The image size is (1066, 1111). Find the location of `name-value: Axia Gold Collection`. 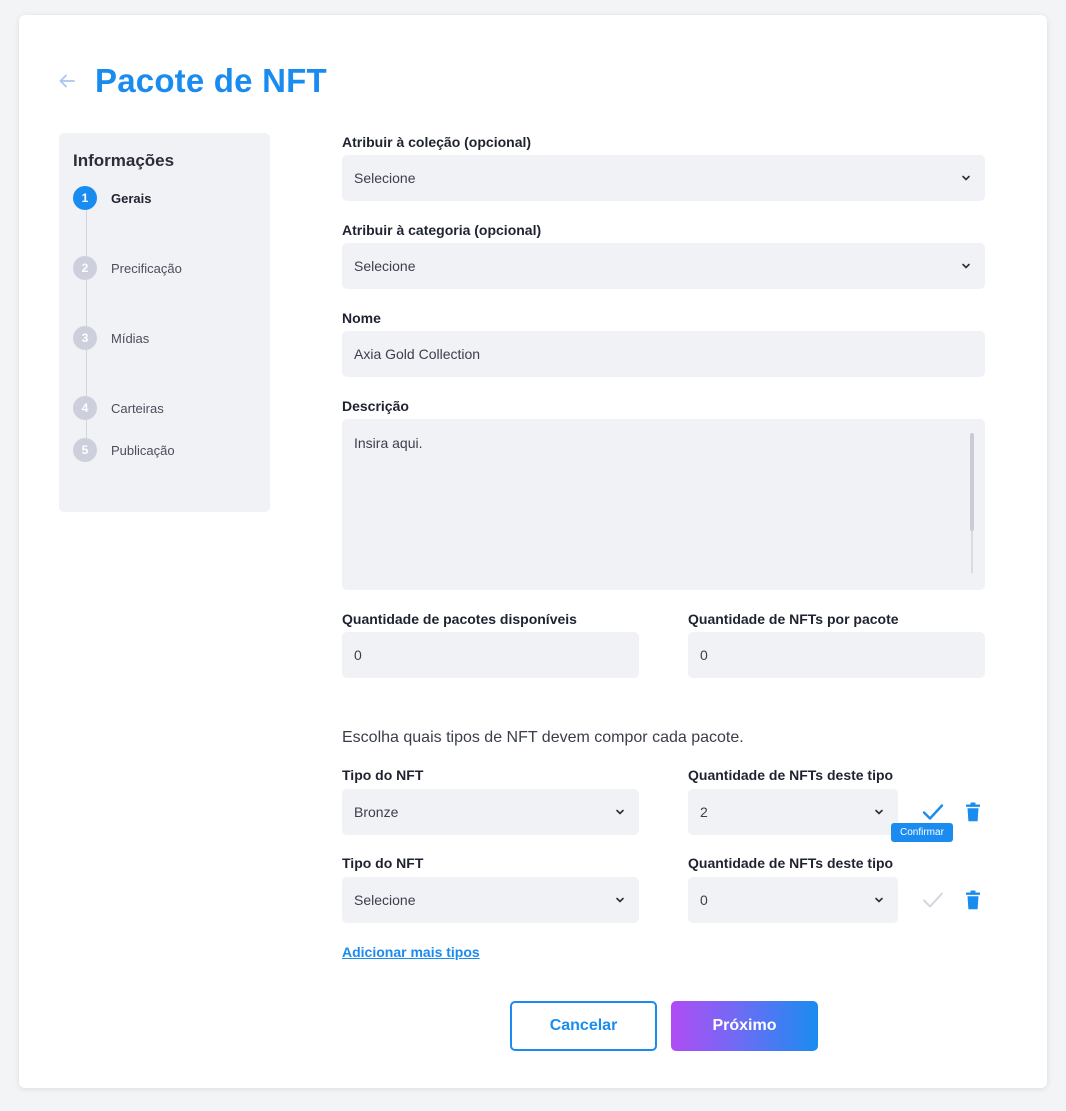

name-value: Axia Gold Collection is located at coordinates (417, 354).